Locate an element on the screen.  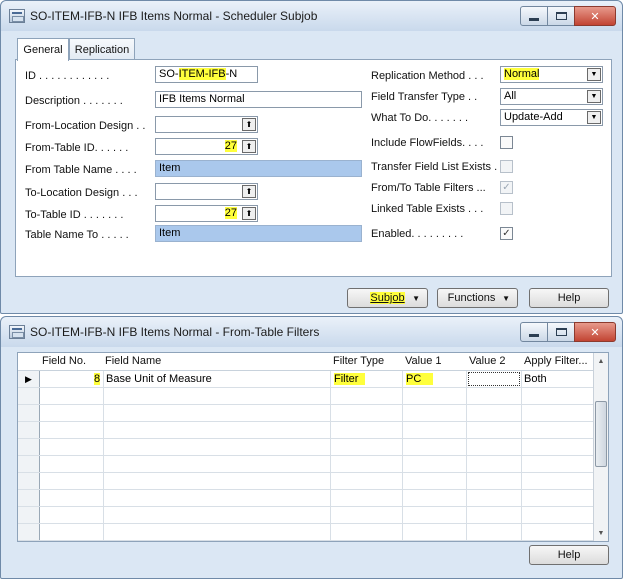
subjob-button: Subjob ▼ is located at coordinates (387, 298).